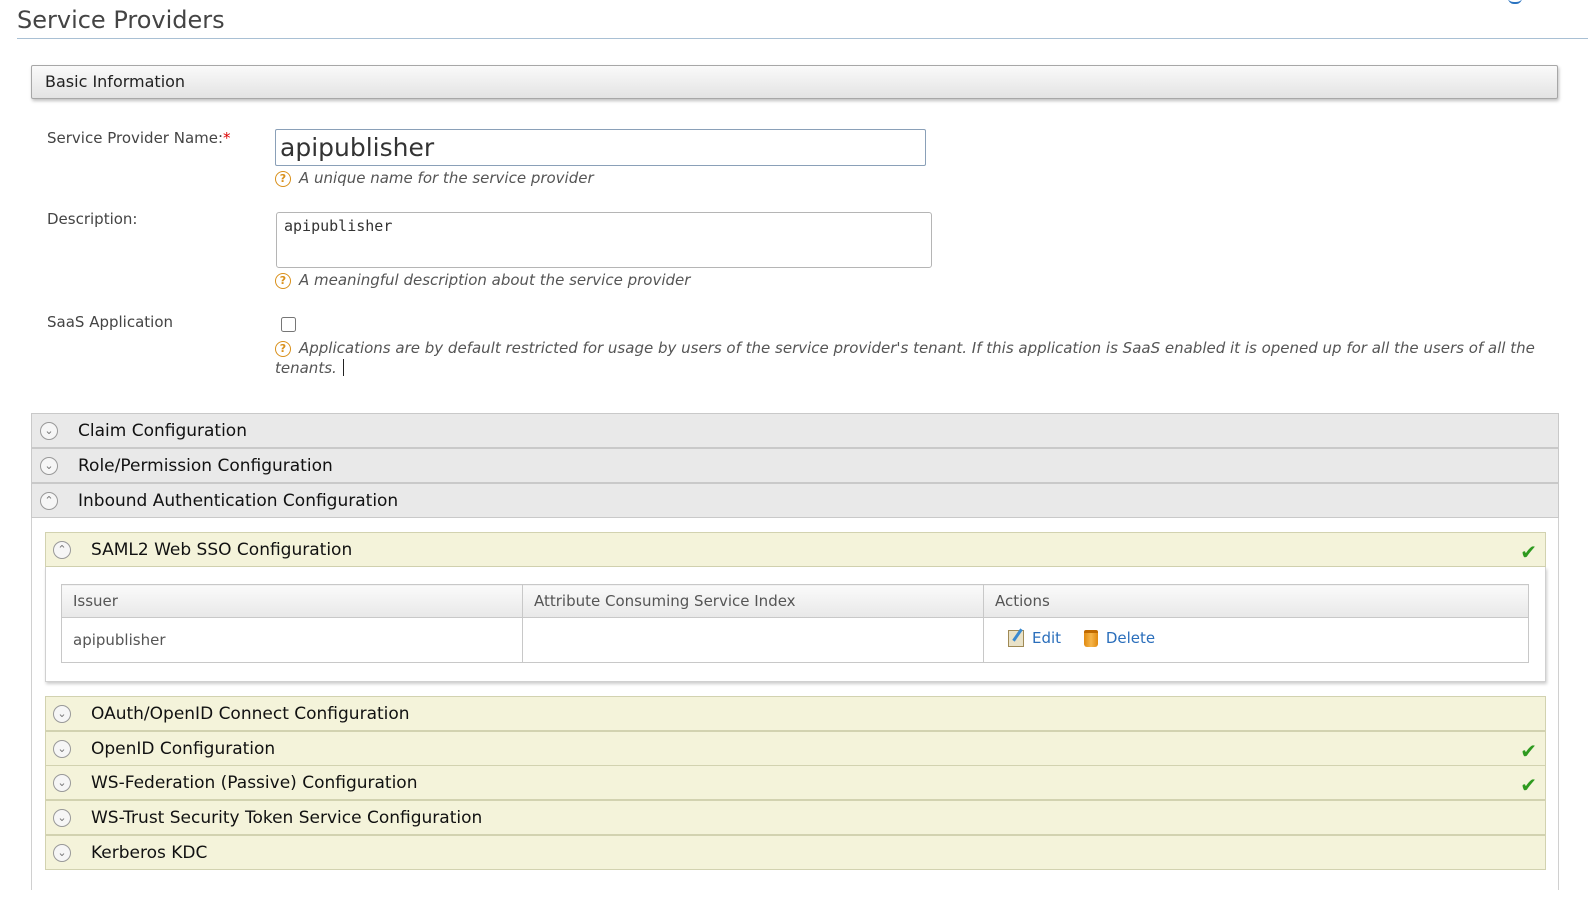 The image size is (1588, 902). I want to click on delete-label: Delete, so click(1130, 638).